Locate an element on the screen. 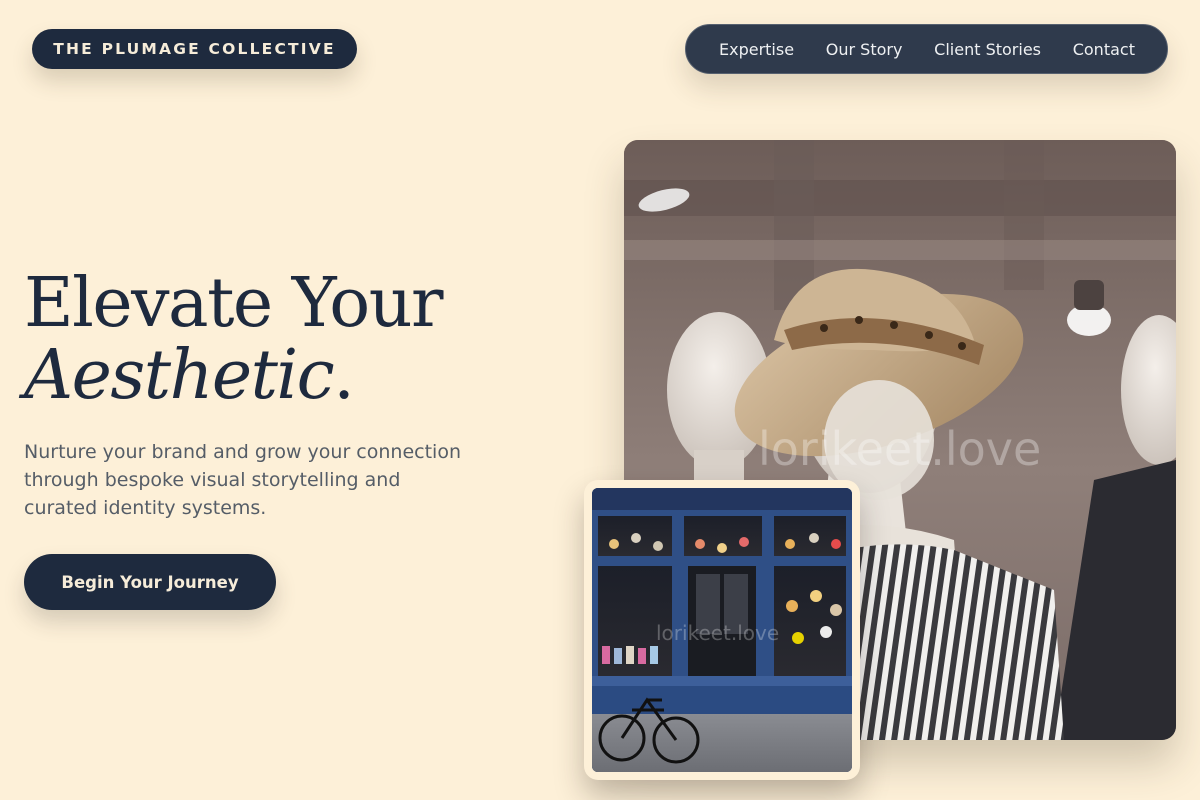 This screenshot has height=800, width=1200. nav-item-contact: Contact is located at coordinates (1104, 49).